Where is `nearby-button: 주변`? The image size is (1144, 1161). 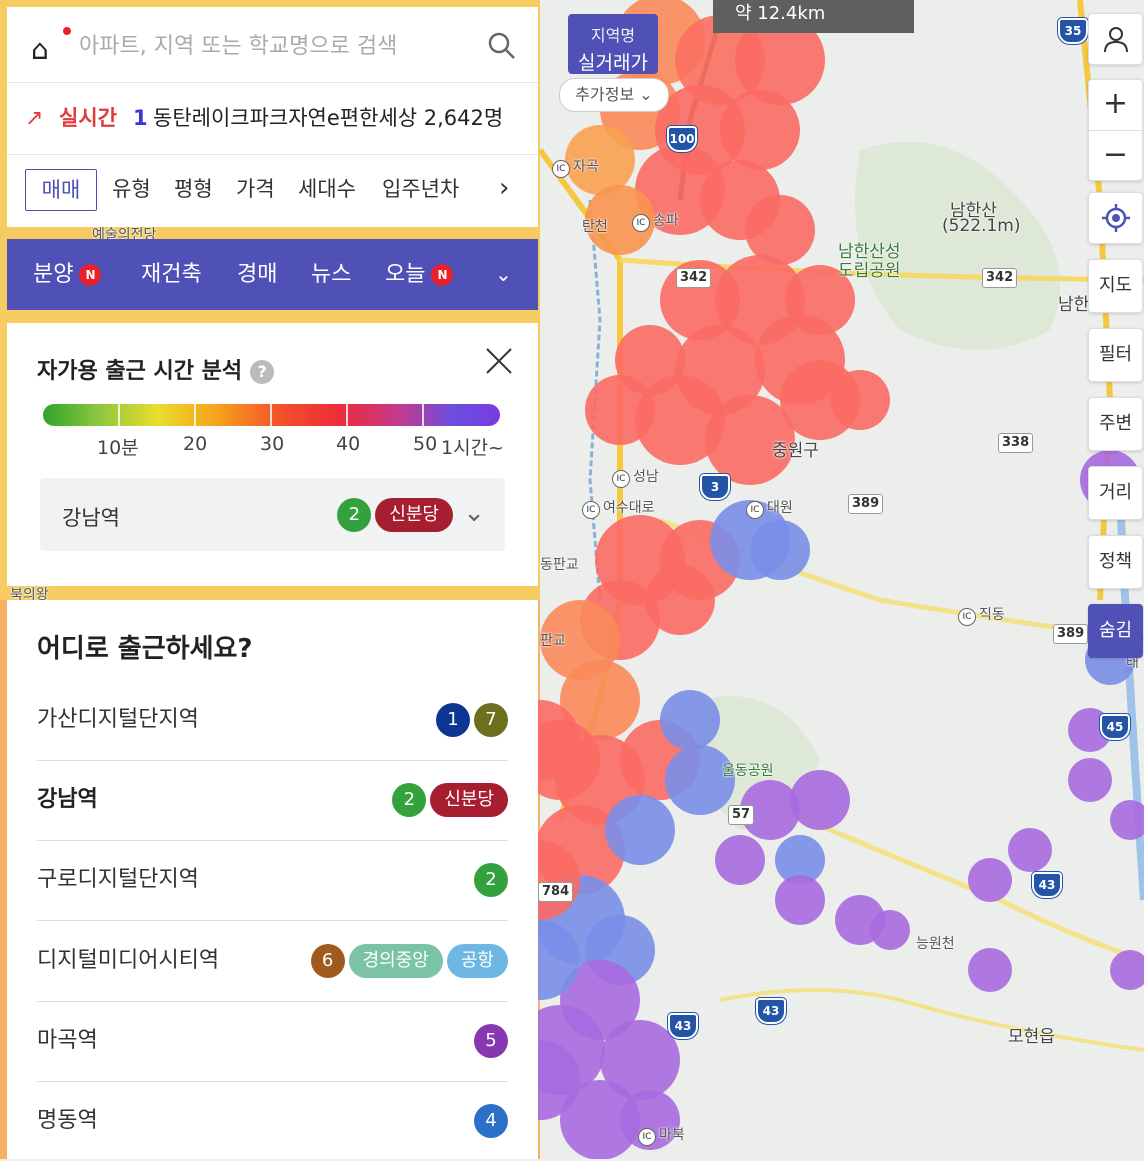 nearby-button: 주변 is located at coordinates (1115, 424).